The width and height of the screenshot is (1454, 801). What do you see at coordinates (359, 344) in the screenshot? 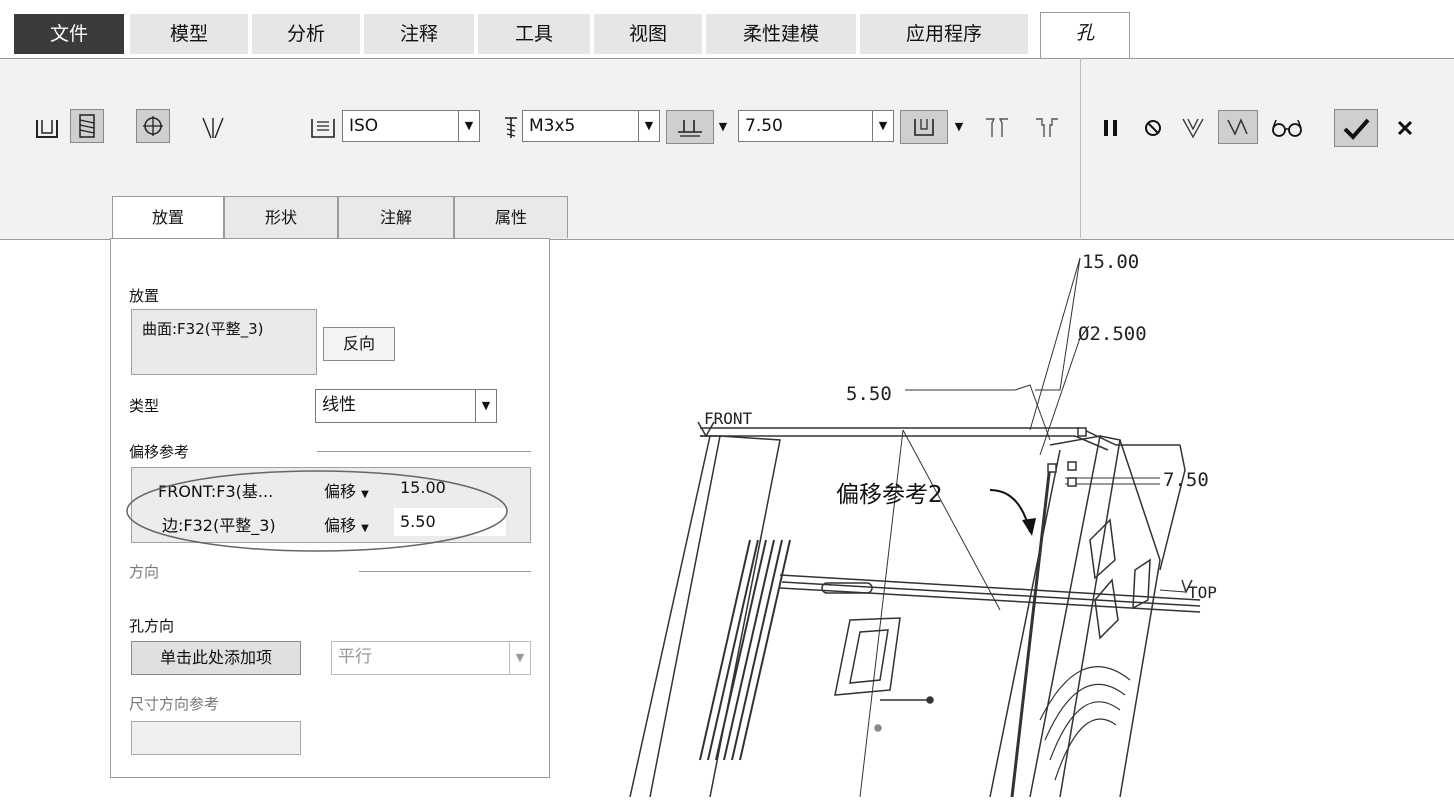
I see `flip-button: 反向` at bounding box center [359, 344].